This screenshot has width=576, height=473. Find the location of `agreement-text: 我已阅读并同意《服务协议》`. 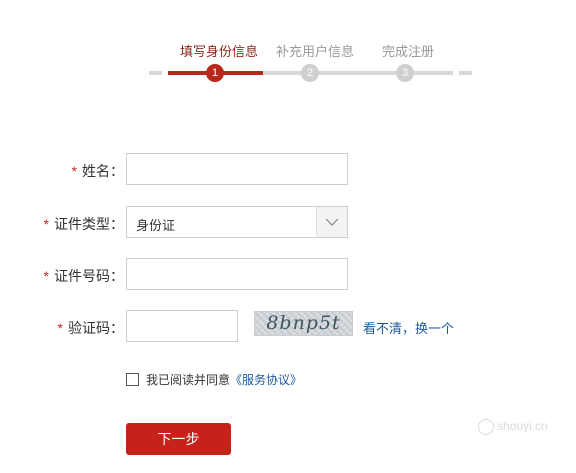

agreement-text: 我已阅读并同意《服务协议》 is located at coordinates (224, 379).